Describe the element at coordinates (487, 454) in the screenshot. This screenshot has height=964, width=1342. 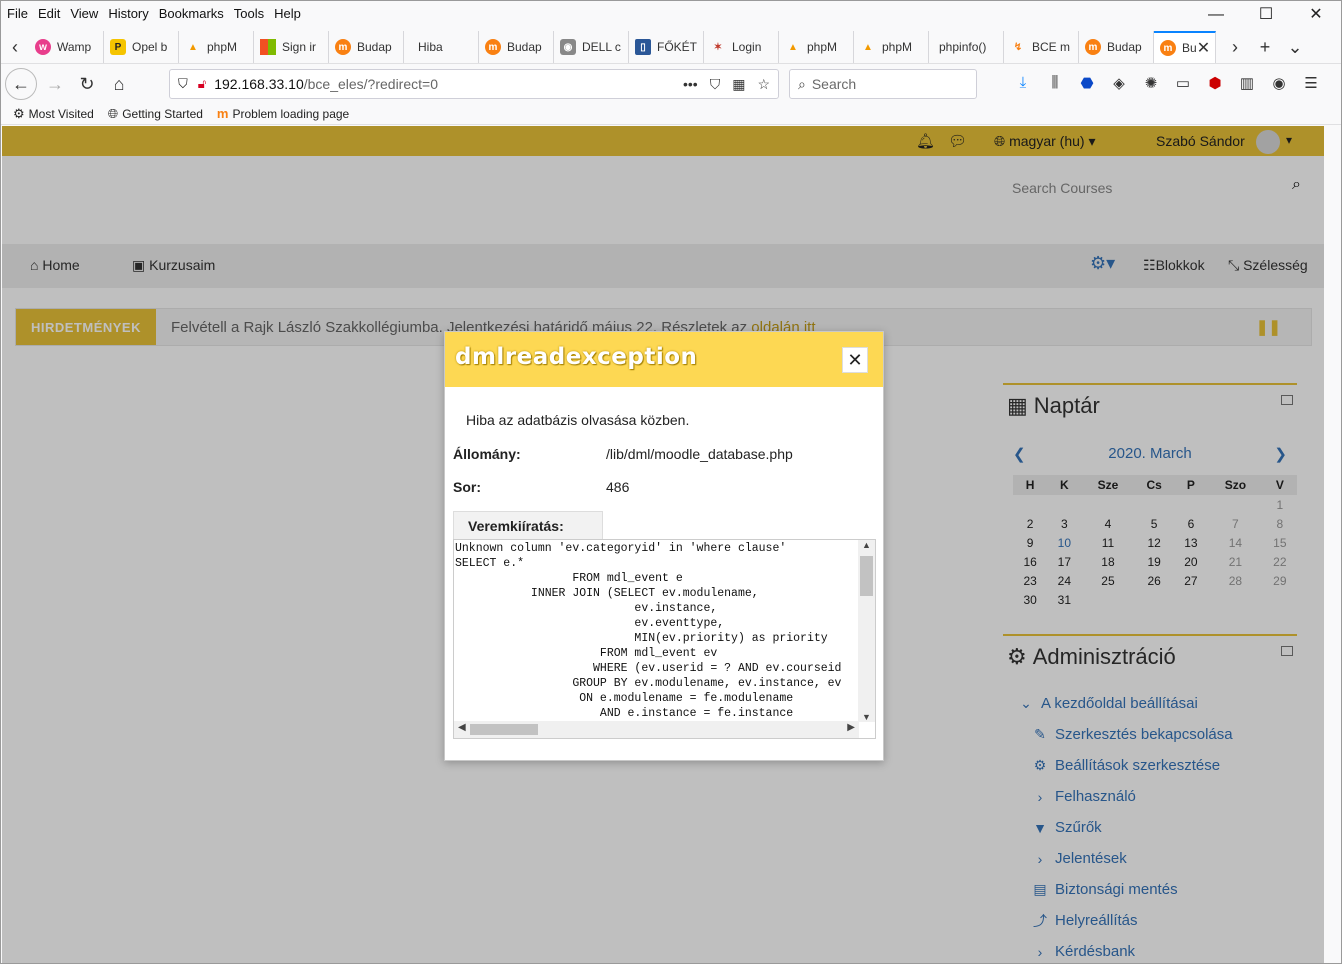
I see `file-label: Állomány:` at that location.